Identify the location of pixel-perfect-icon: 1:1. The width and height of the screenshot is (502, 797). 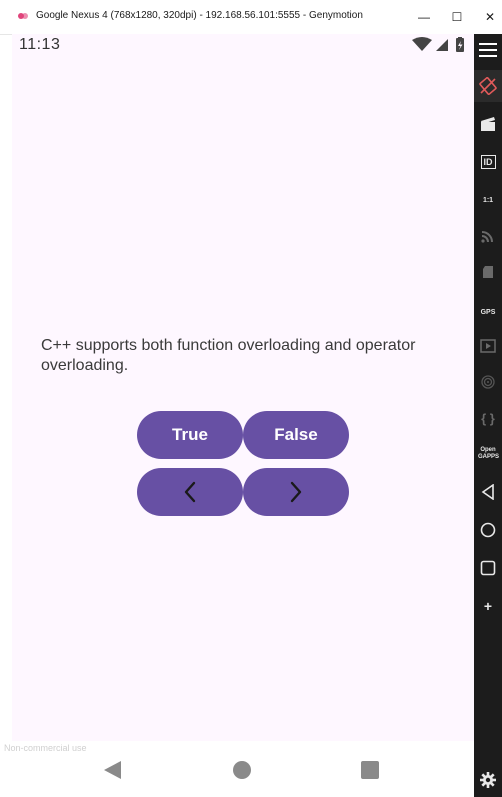
(488, 200).